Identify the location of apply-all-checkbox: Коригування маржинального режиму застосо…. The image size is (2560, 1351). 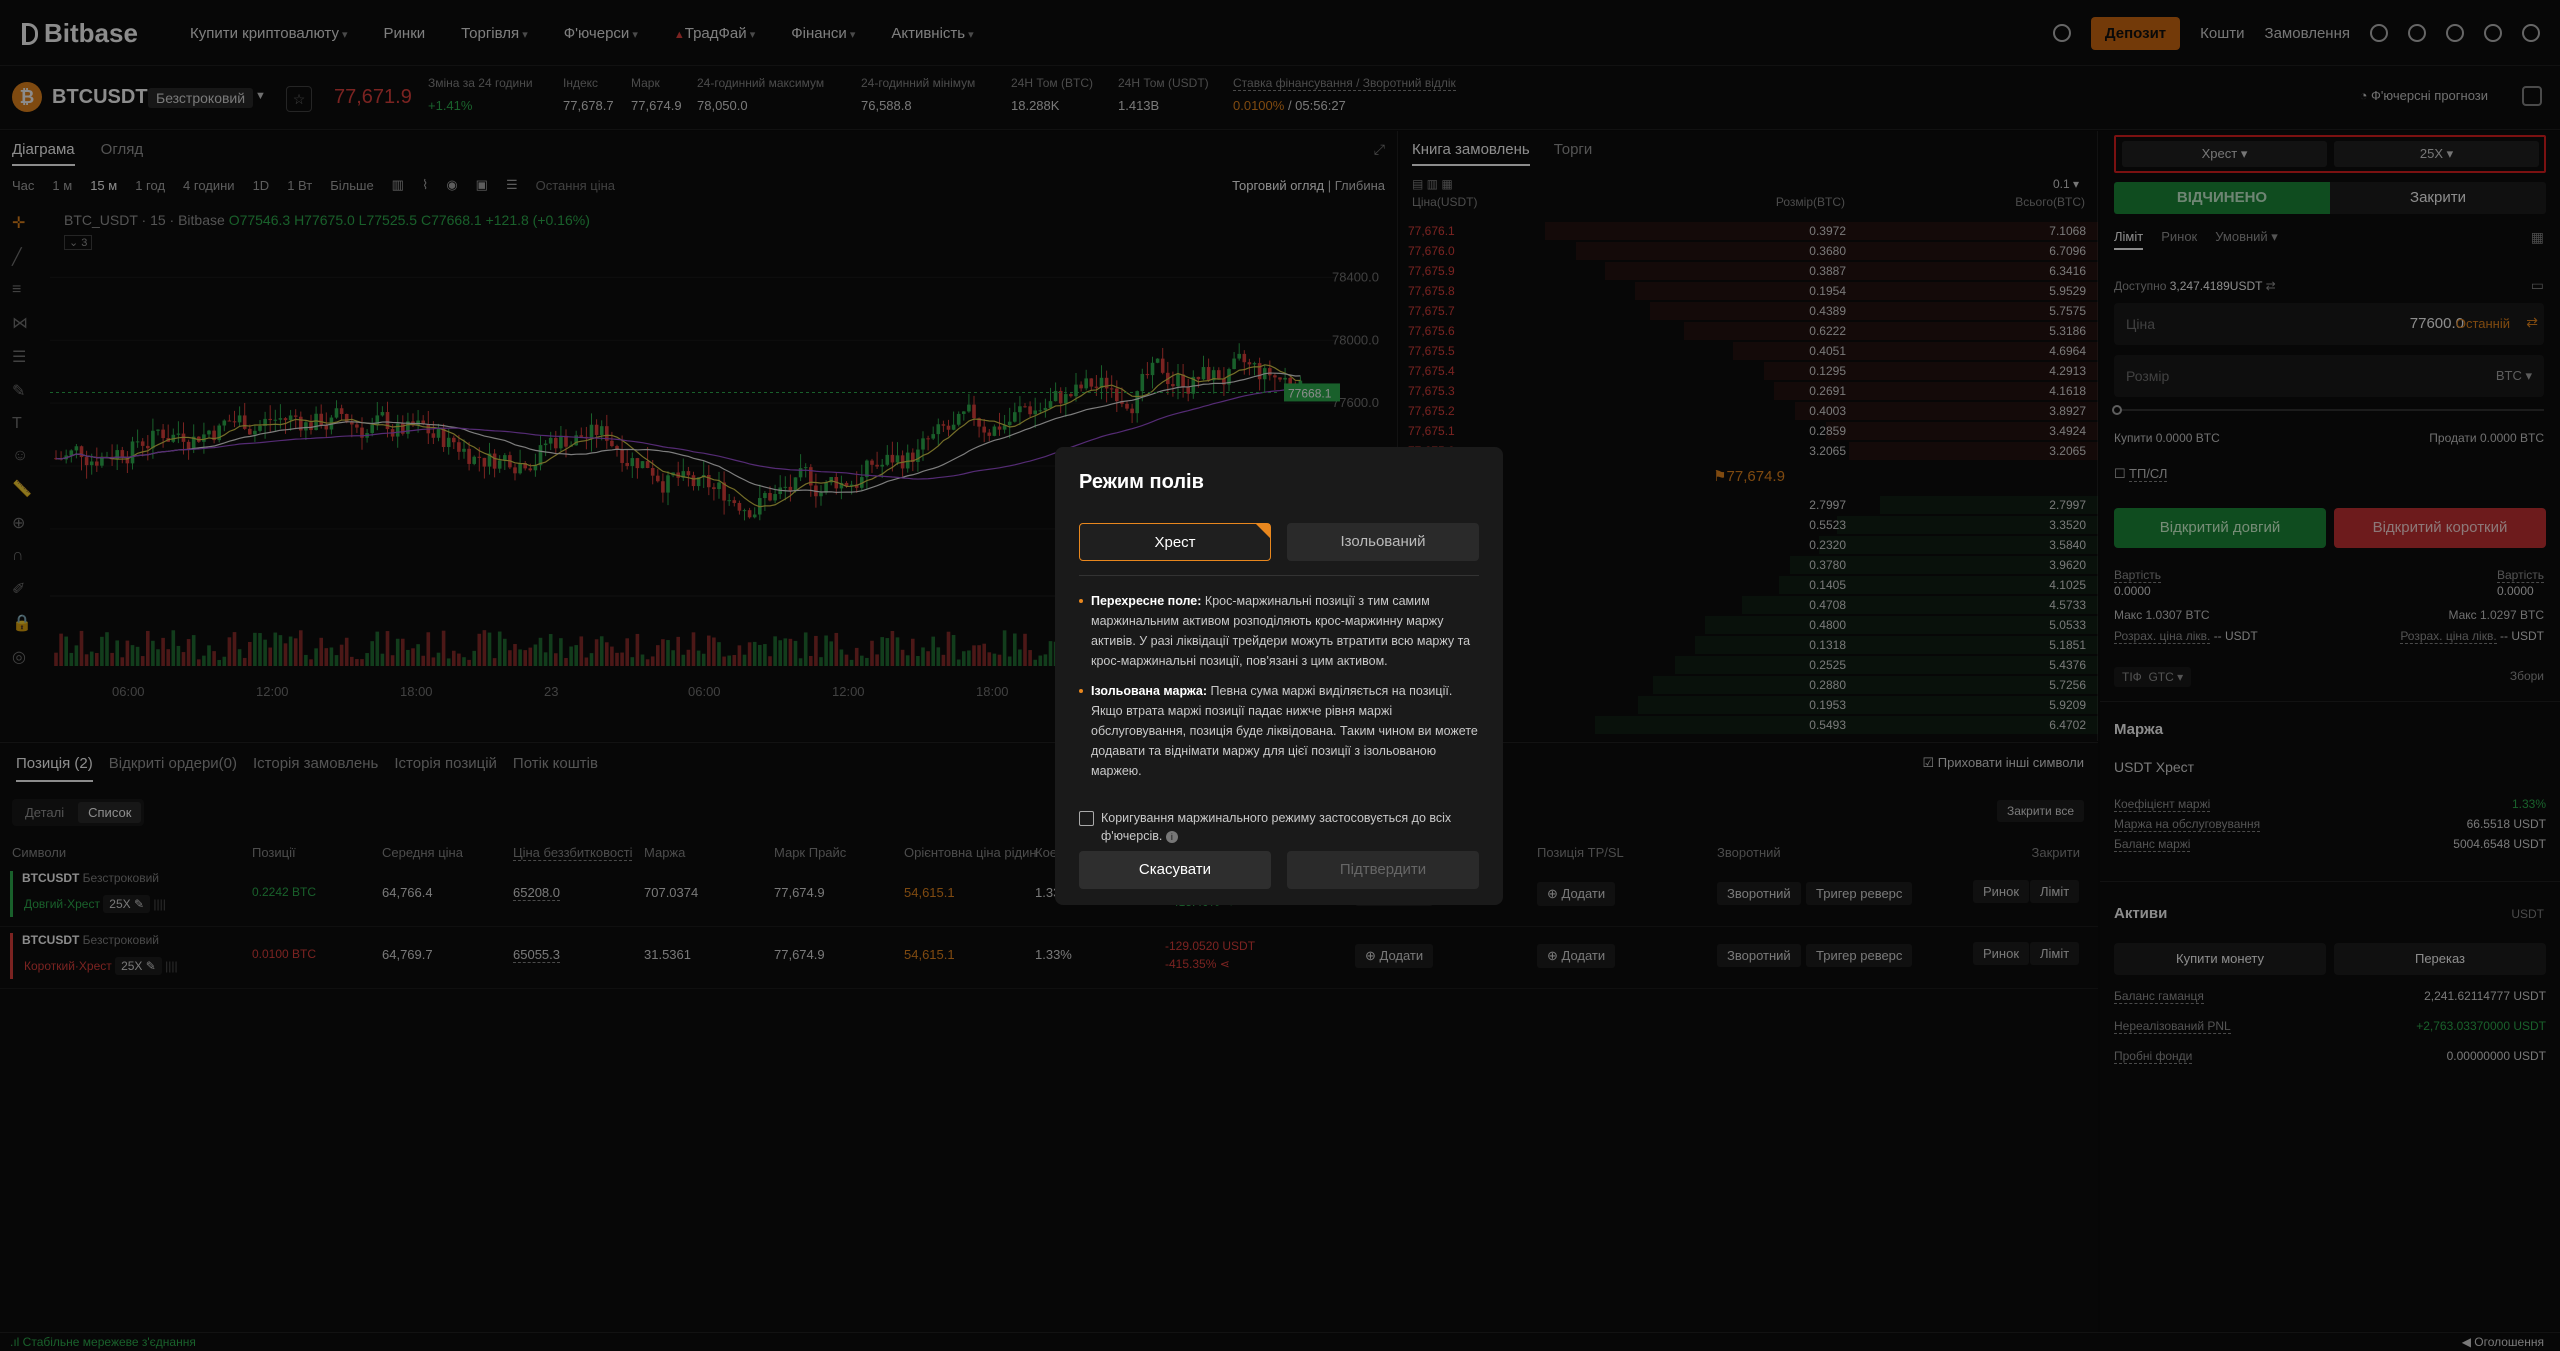
(1279, 827).